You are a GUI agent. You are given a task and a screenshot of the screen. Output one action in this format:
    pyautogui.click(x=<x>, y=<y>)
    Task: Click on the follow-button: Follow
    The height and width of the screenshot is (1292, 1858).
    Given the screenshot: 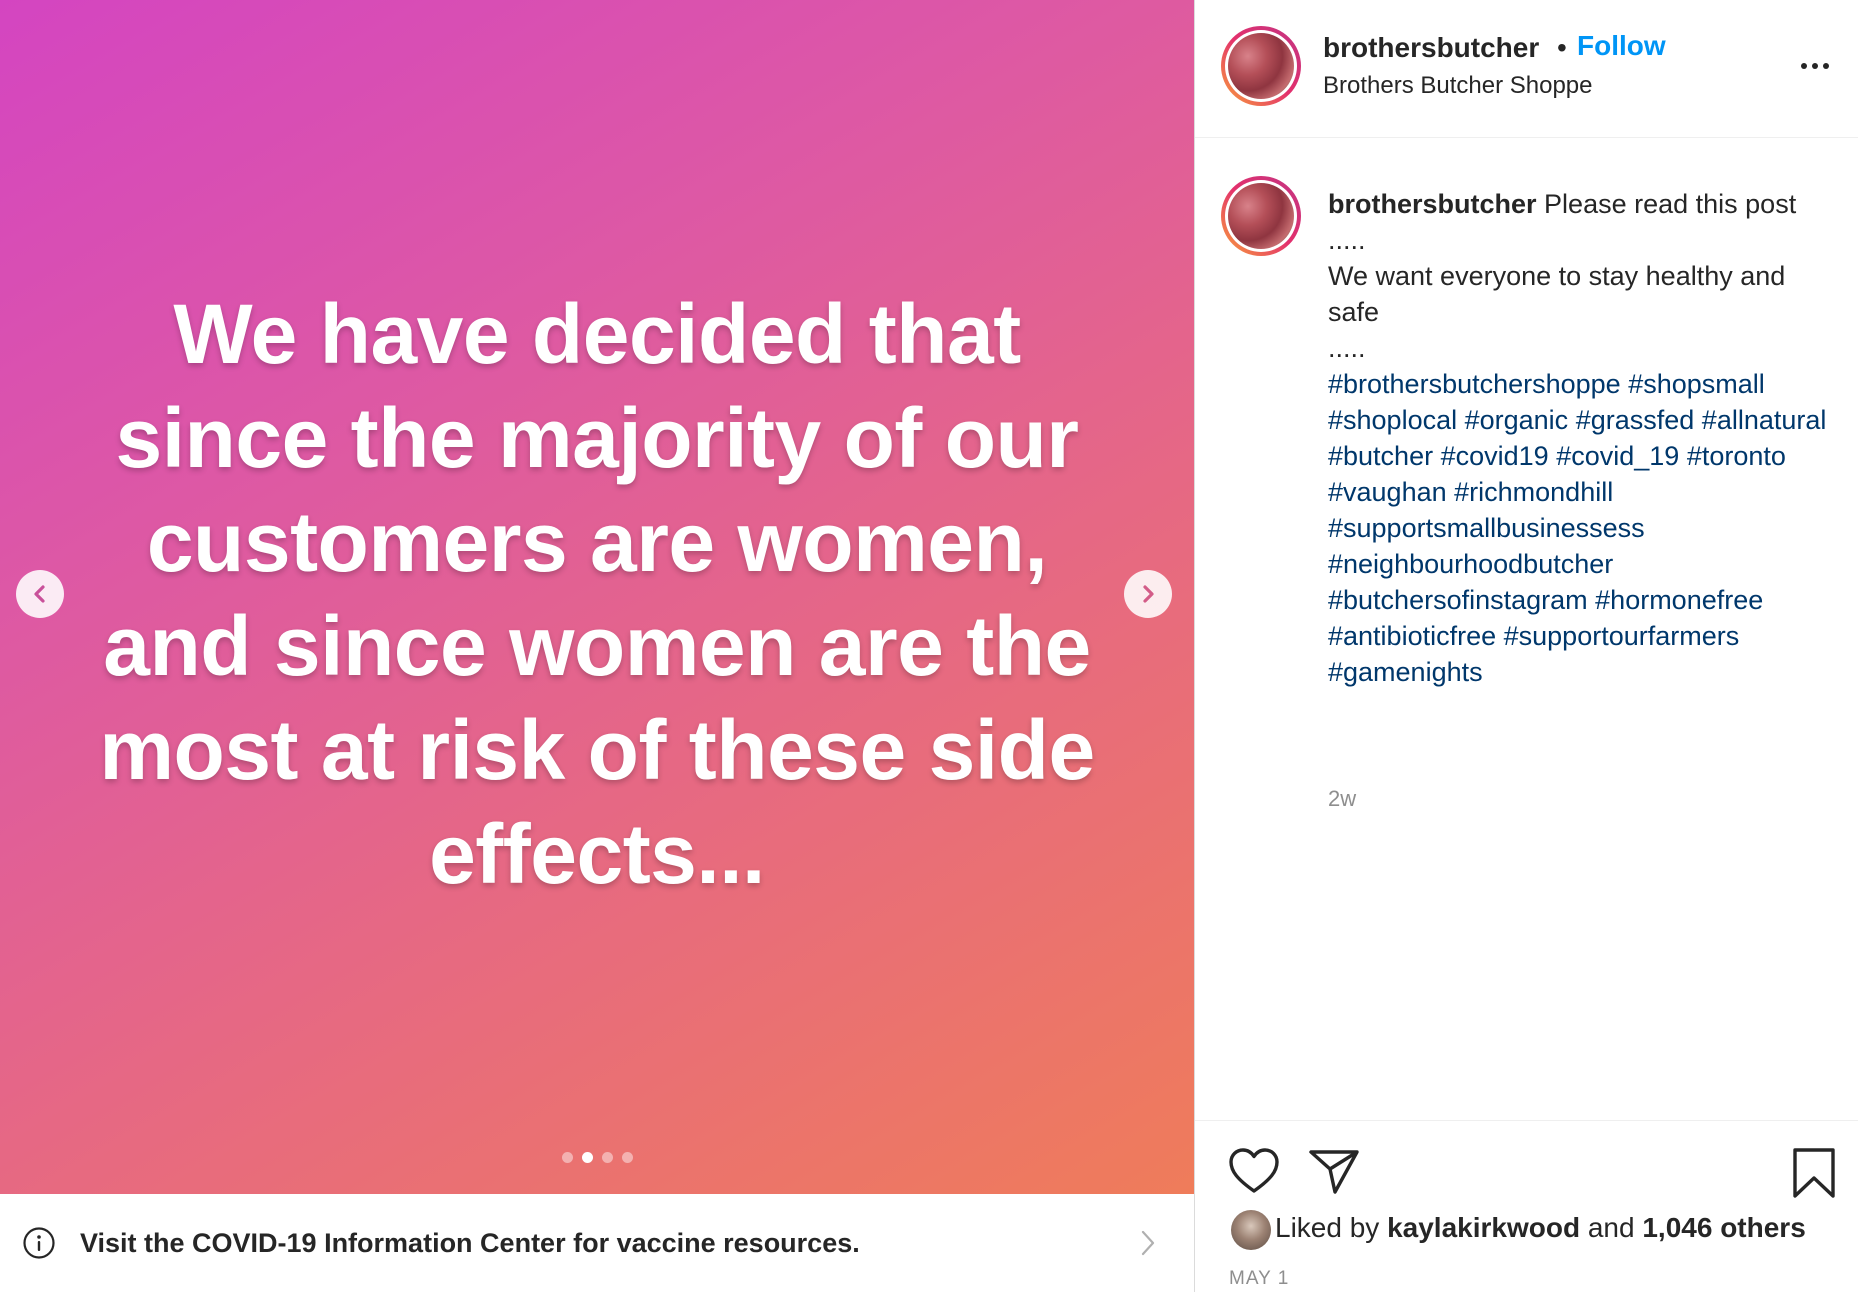 What is the action you would take?
    pyautogui.click(x=1621, y=46)
    